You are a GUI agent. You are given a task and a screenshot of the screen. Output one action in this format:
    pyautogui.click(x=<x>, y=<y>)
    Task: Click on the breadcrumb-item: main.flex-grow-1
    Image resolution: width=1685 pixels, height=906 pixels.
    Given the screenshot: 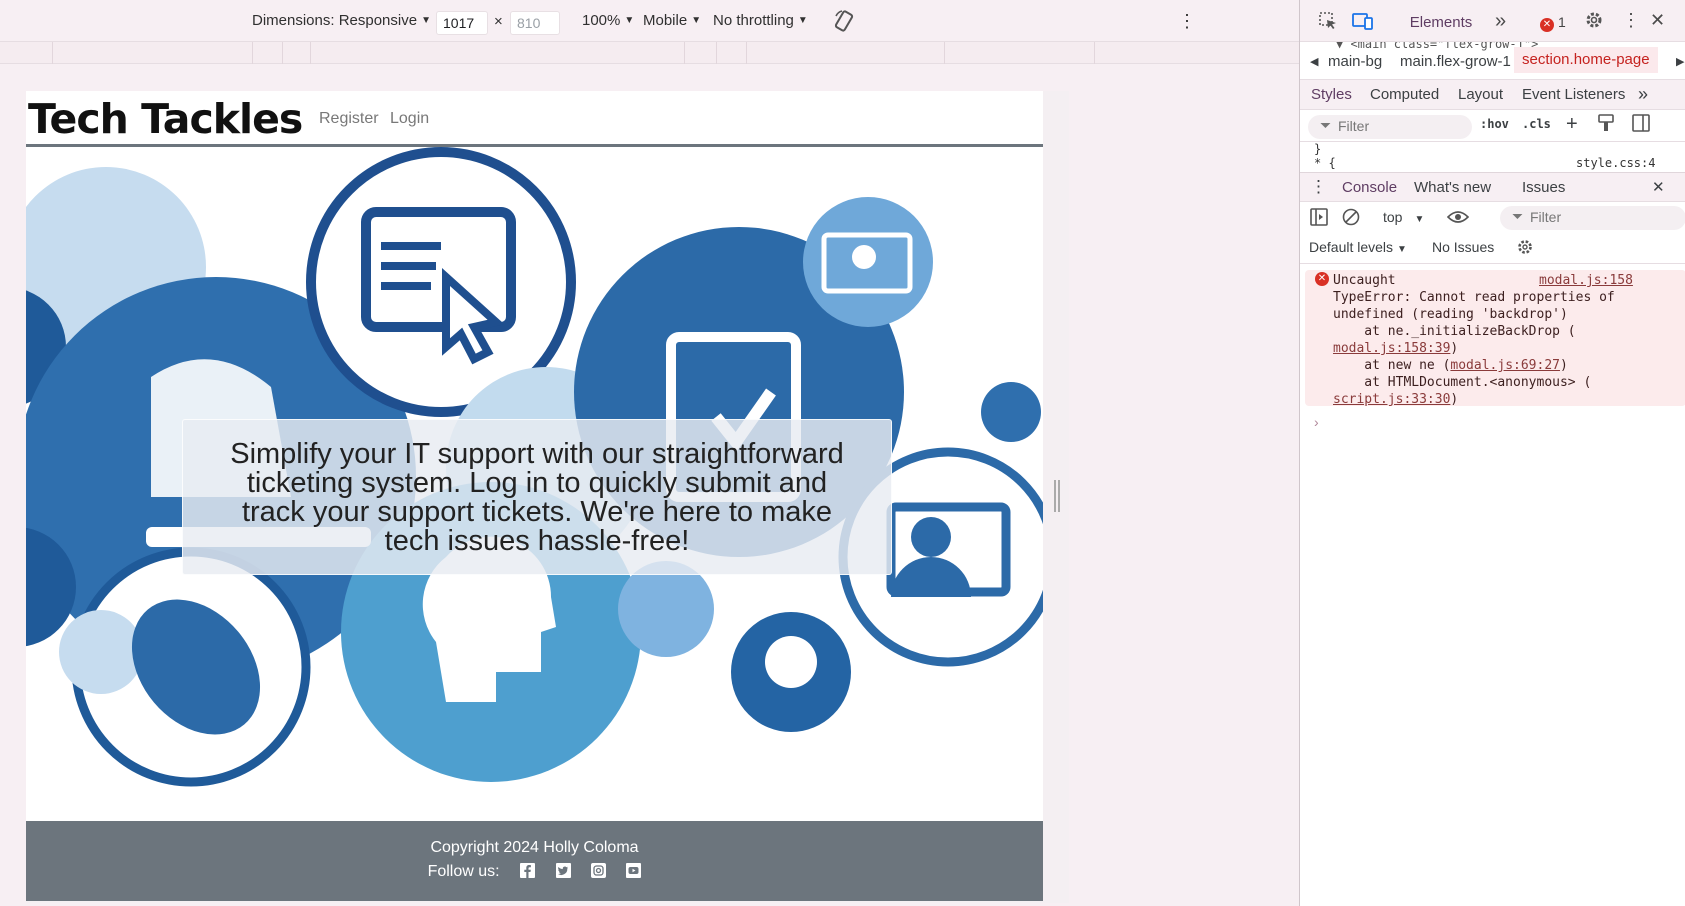 What is the action you would take?
    pyautogui.click(x=1455, y=61)
    